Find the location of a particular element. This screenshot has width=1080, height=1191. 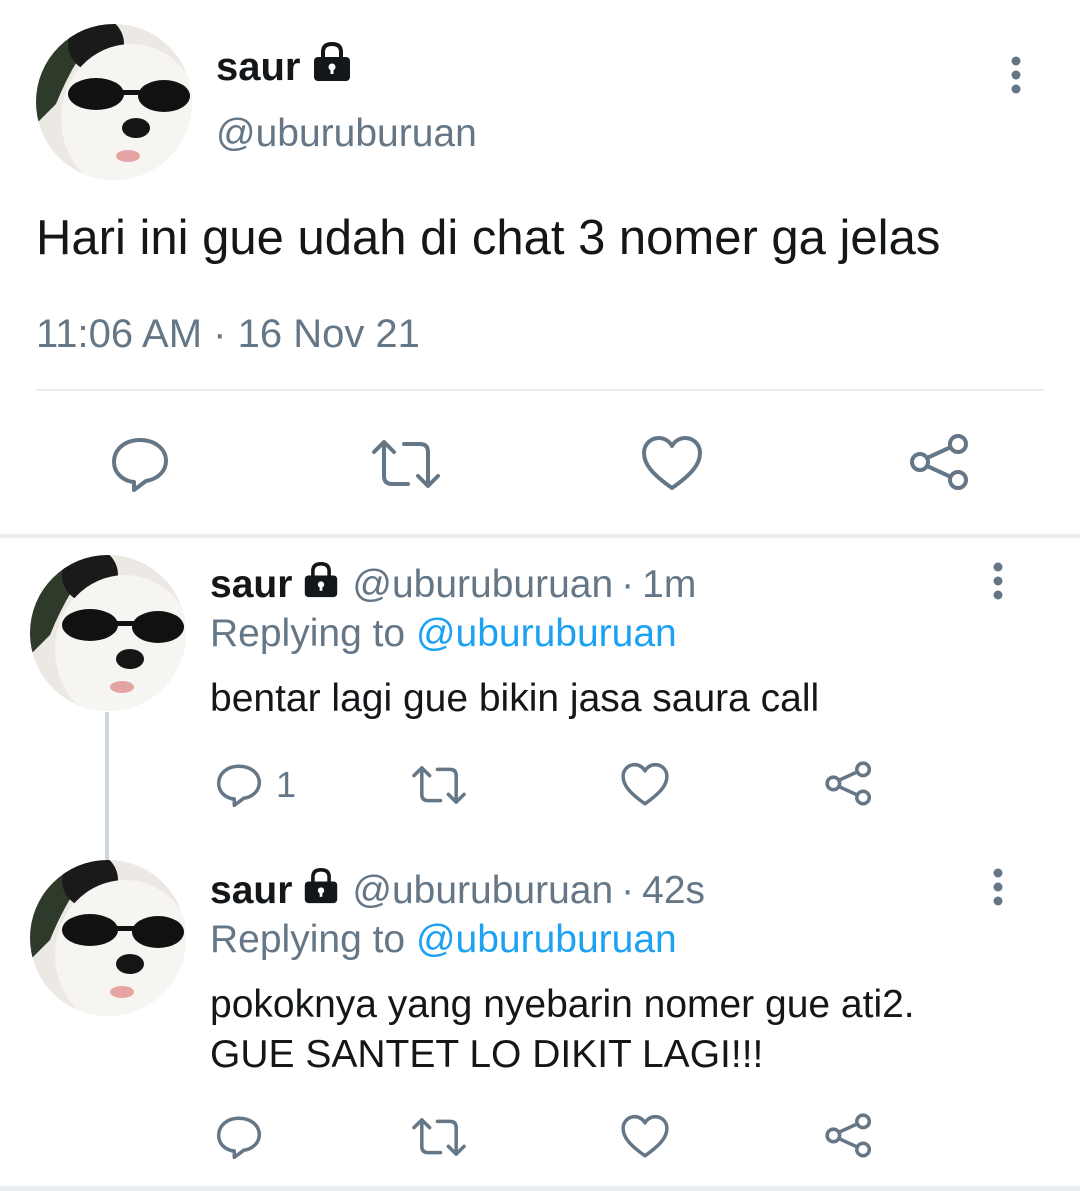

section-divider is located at coordinates (540, 536).